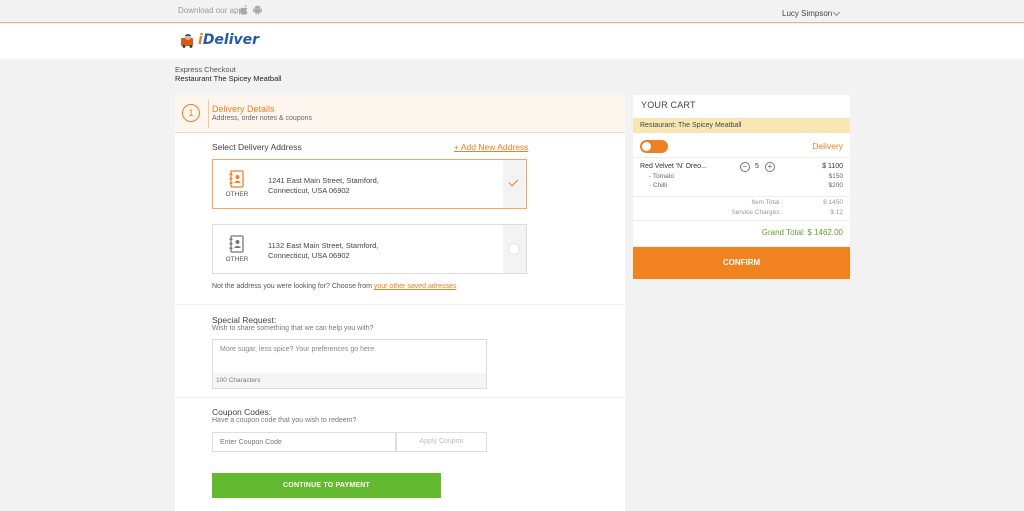 This screenshot has height=511, width=1024. I want to click on add-new-address-link: + Add New Address, so click(491, 147).